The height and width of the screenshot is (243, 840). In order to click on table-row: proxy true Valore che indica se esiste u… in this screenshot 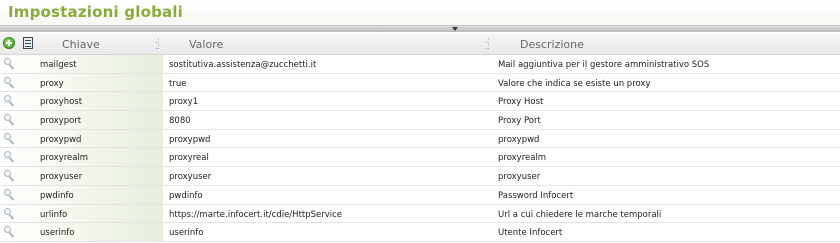, I will do `click(420, 83)`.